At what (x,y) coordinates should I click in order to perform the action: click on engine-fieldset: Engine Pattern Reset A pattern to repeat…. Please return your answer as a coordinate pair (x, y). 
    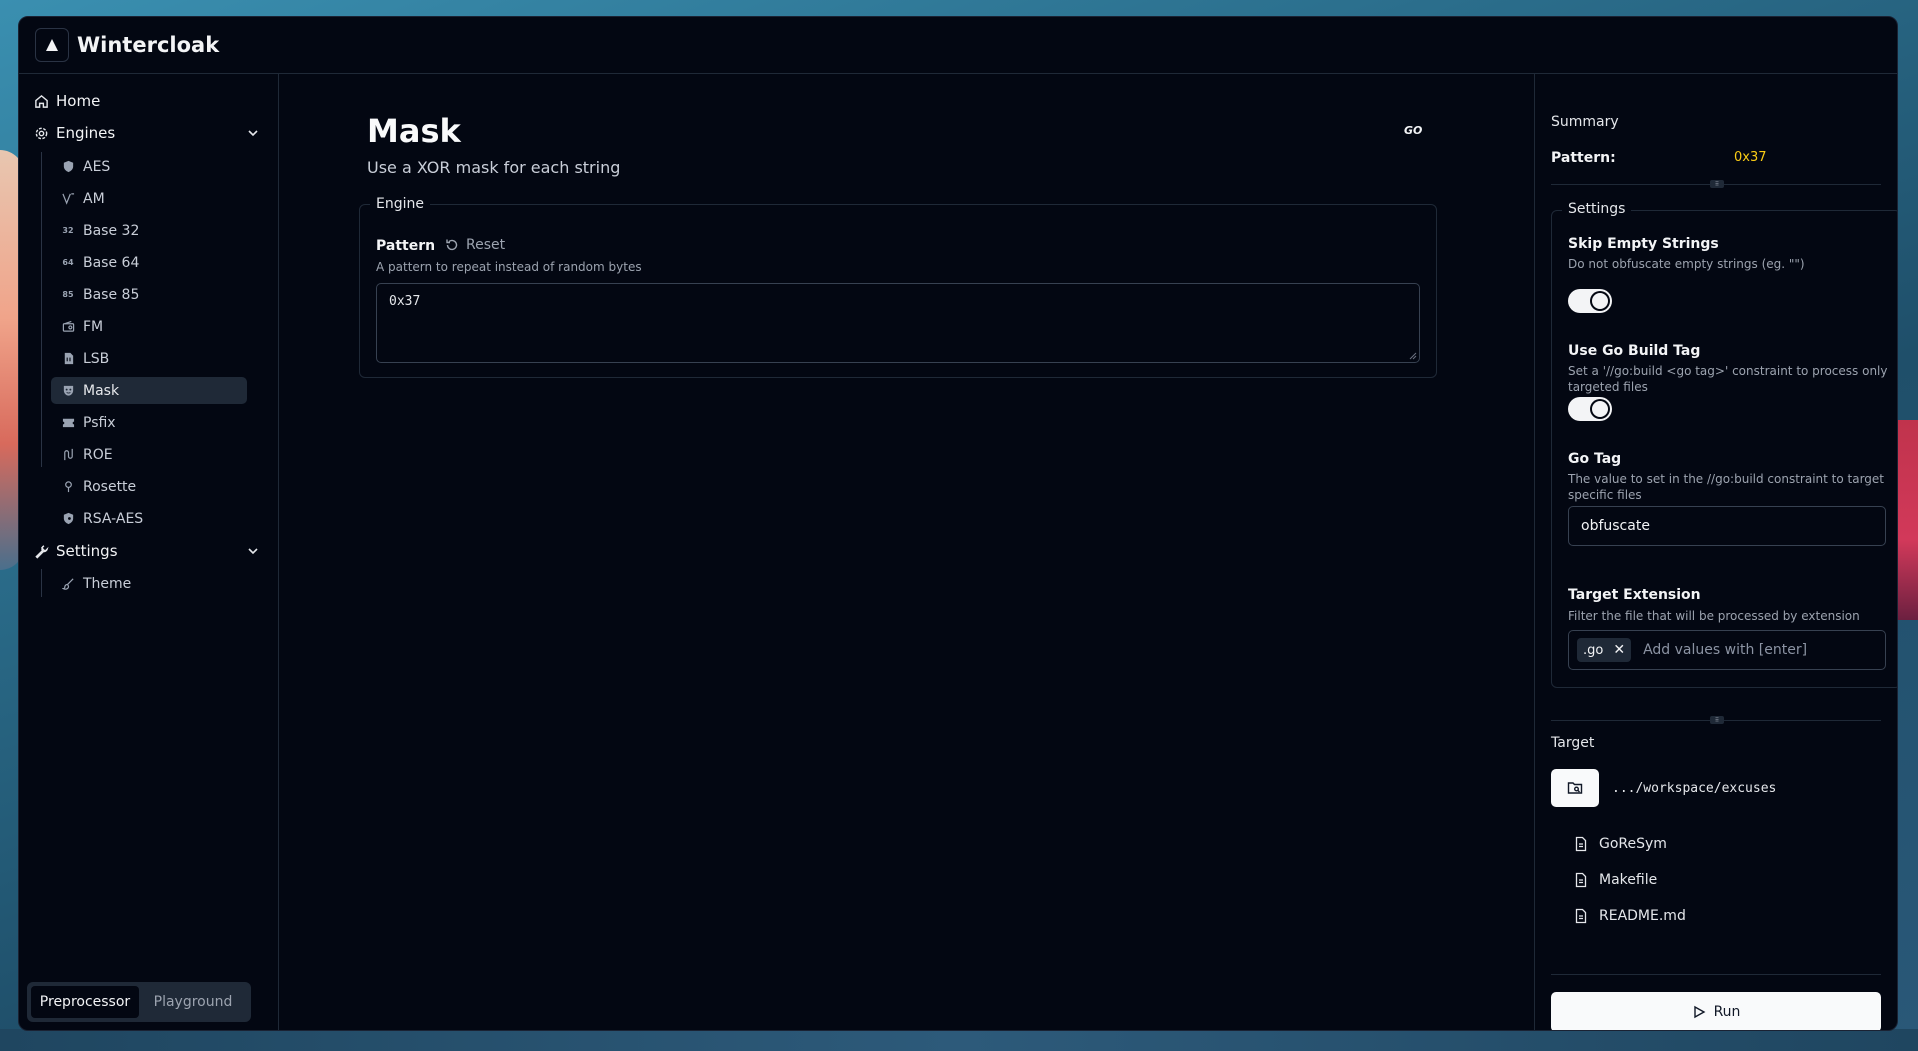
    Looking at the image, I should click on (898, 287).